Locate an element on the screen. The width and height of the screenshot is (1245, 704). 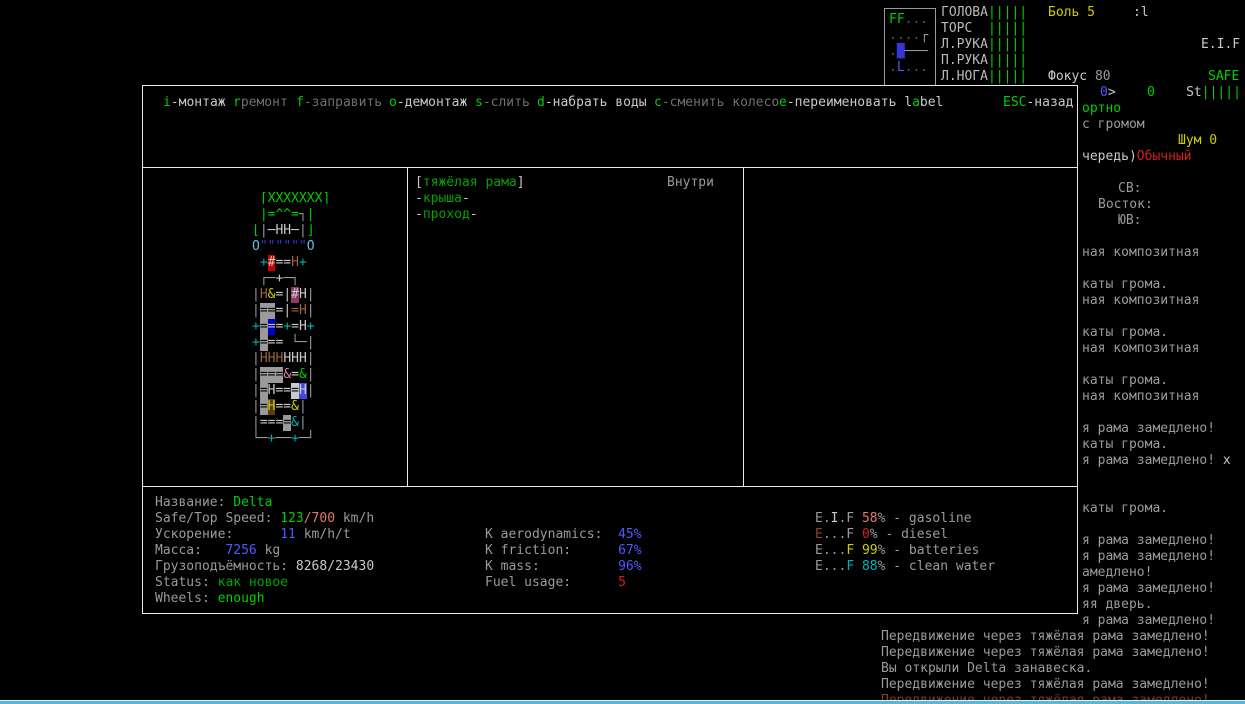
weather-line: ортно is located at coordinates (1102, 108).